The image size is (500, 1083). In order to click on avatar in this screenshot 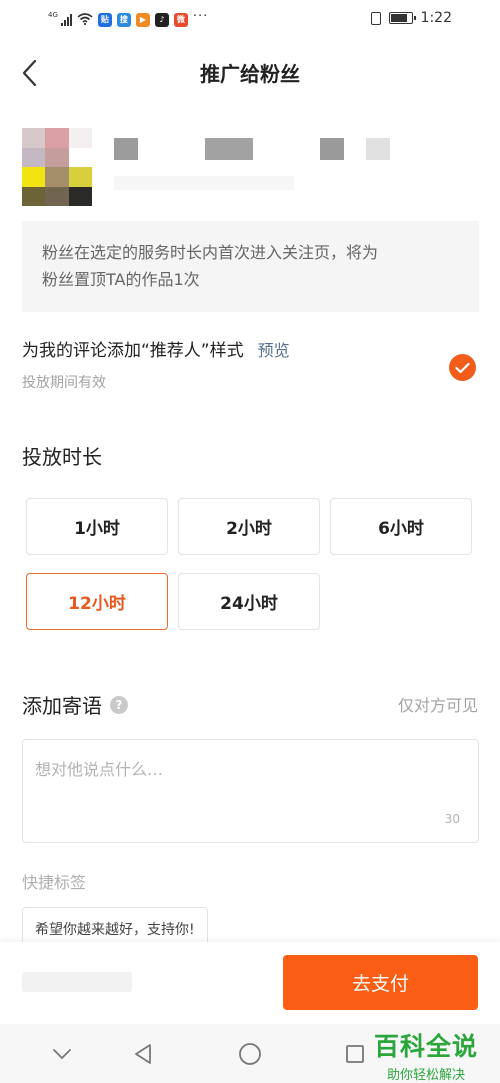, I will do `click(57, 167)`.